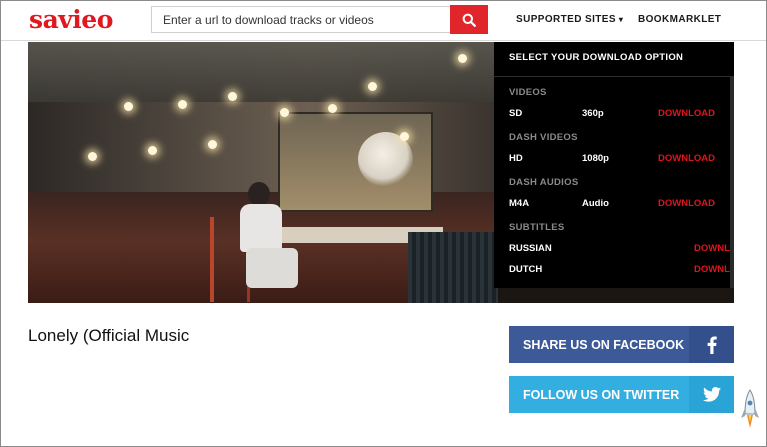 The image size is (767, 447). What do you see at coordinates (595, 203) in the screenshot?
I see `quality-label: Audio` at bounding box center [595, 203].